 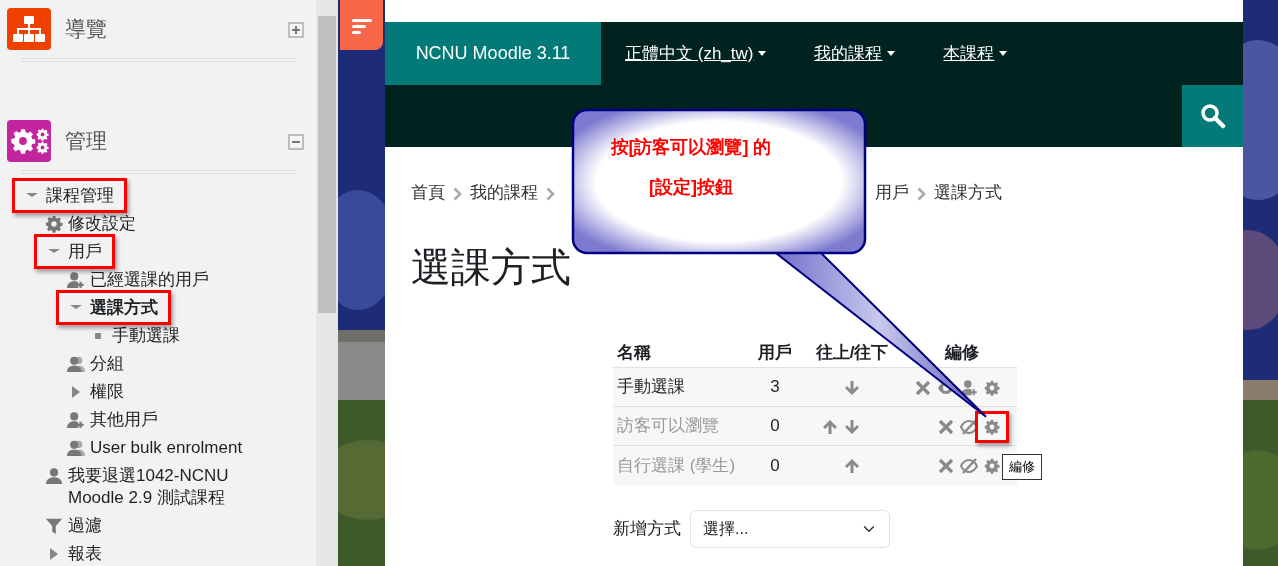 What do you see at coordinates (683, 352) in the screenshot?
I see `column-header: 名稱` at bounding box center [683, 352].